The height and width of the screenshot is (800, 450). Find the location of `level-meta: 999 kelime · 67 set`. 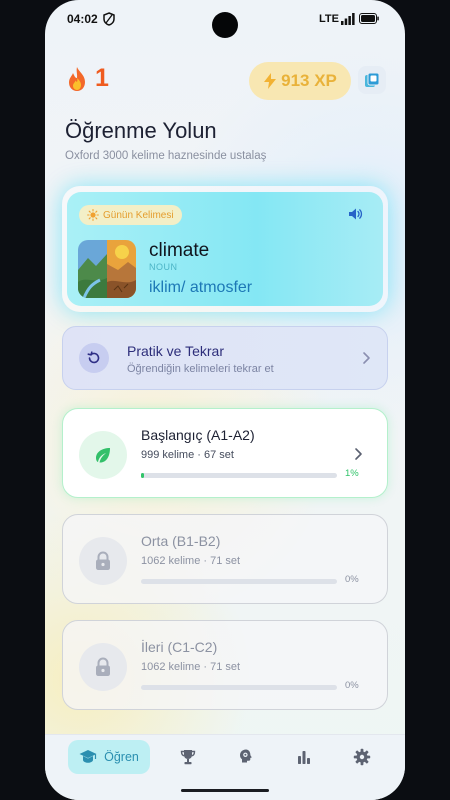

level-meta: 999 kelime · 67 set is located at coordinates (187, 455).